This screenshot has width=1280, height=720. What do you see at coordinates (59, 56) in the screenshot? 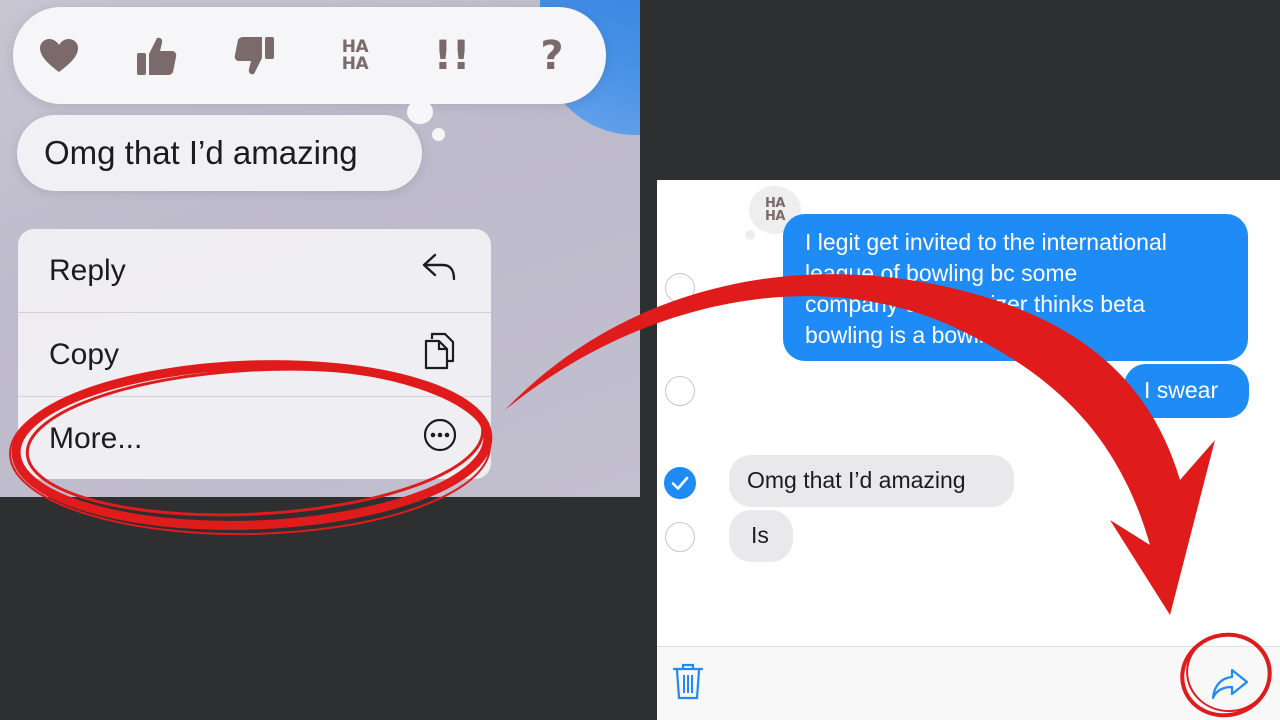
I see `heart-icon` at bounding box center [59, 56].